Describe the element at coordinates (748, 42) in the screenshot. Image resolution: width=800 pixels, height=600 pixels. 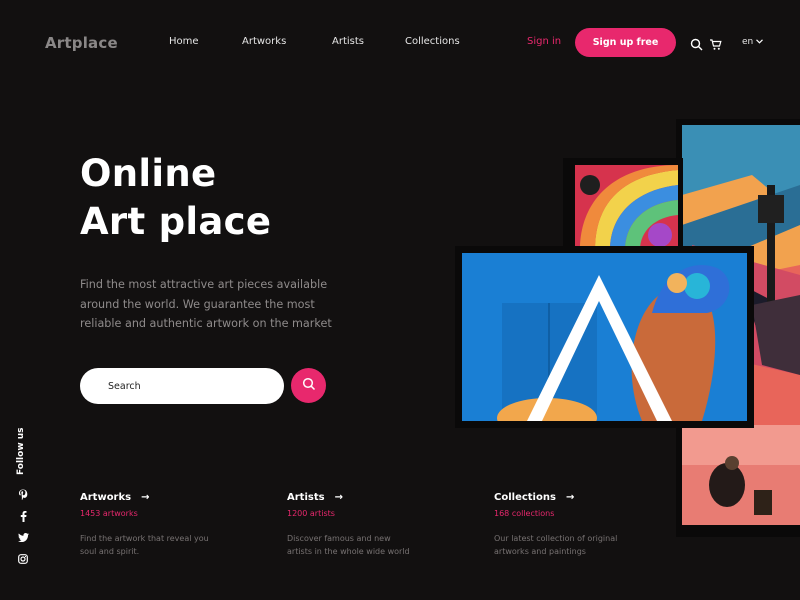
I see `language-value: en` at that location.